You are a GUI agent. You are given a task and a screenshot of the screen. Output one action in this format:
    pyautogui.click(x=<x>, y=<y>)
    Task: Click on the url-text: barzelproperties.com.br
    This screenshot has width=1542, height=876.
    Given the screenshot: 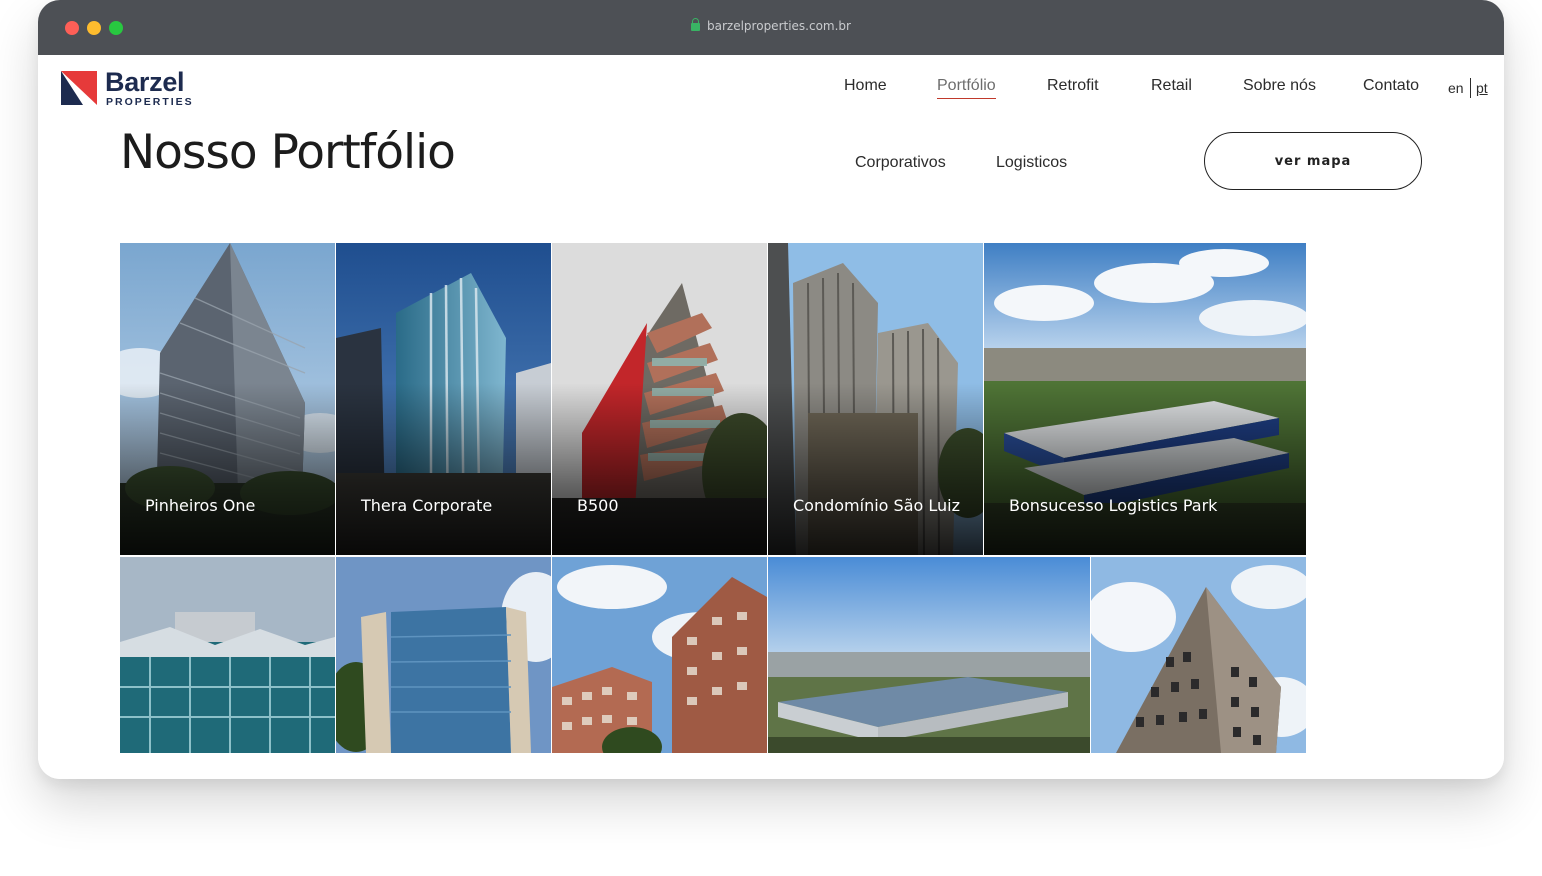 What is the action you would take?
    pyautogui.click(x=779, y=26)
    